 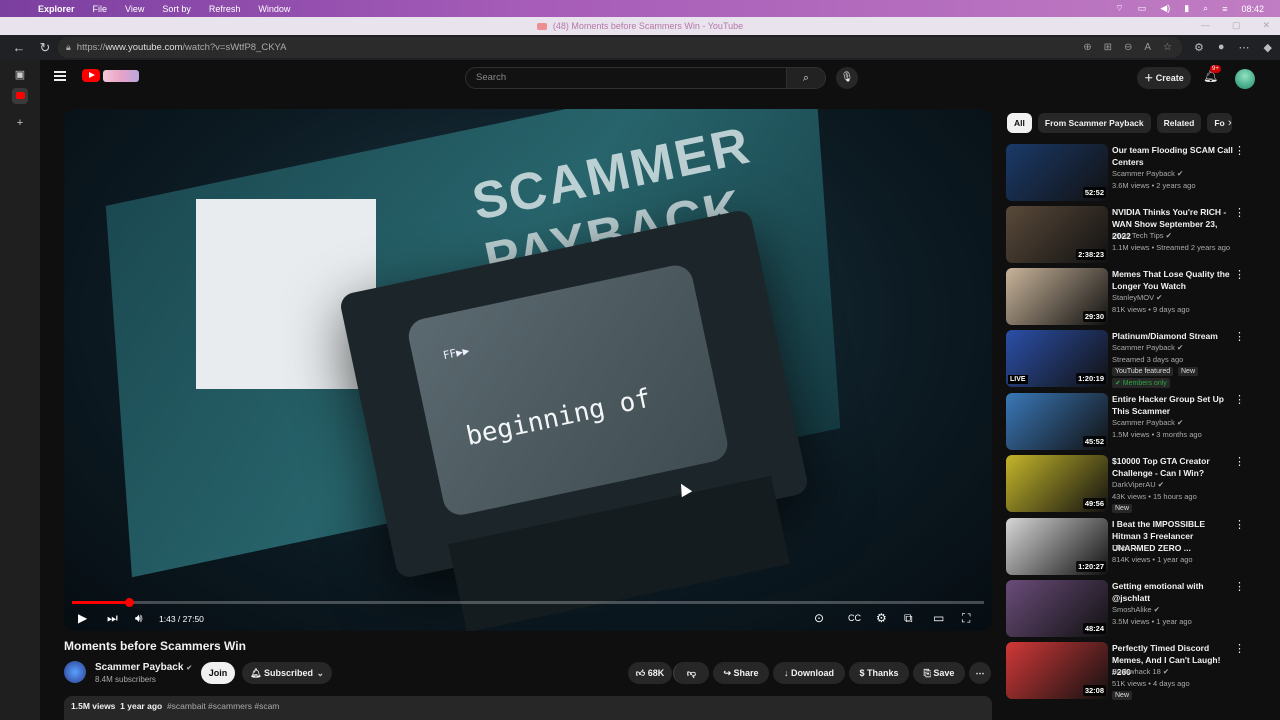 I want to click on more-actions-button: ⋯, so click(x=980, y=673).